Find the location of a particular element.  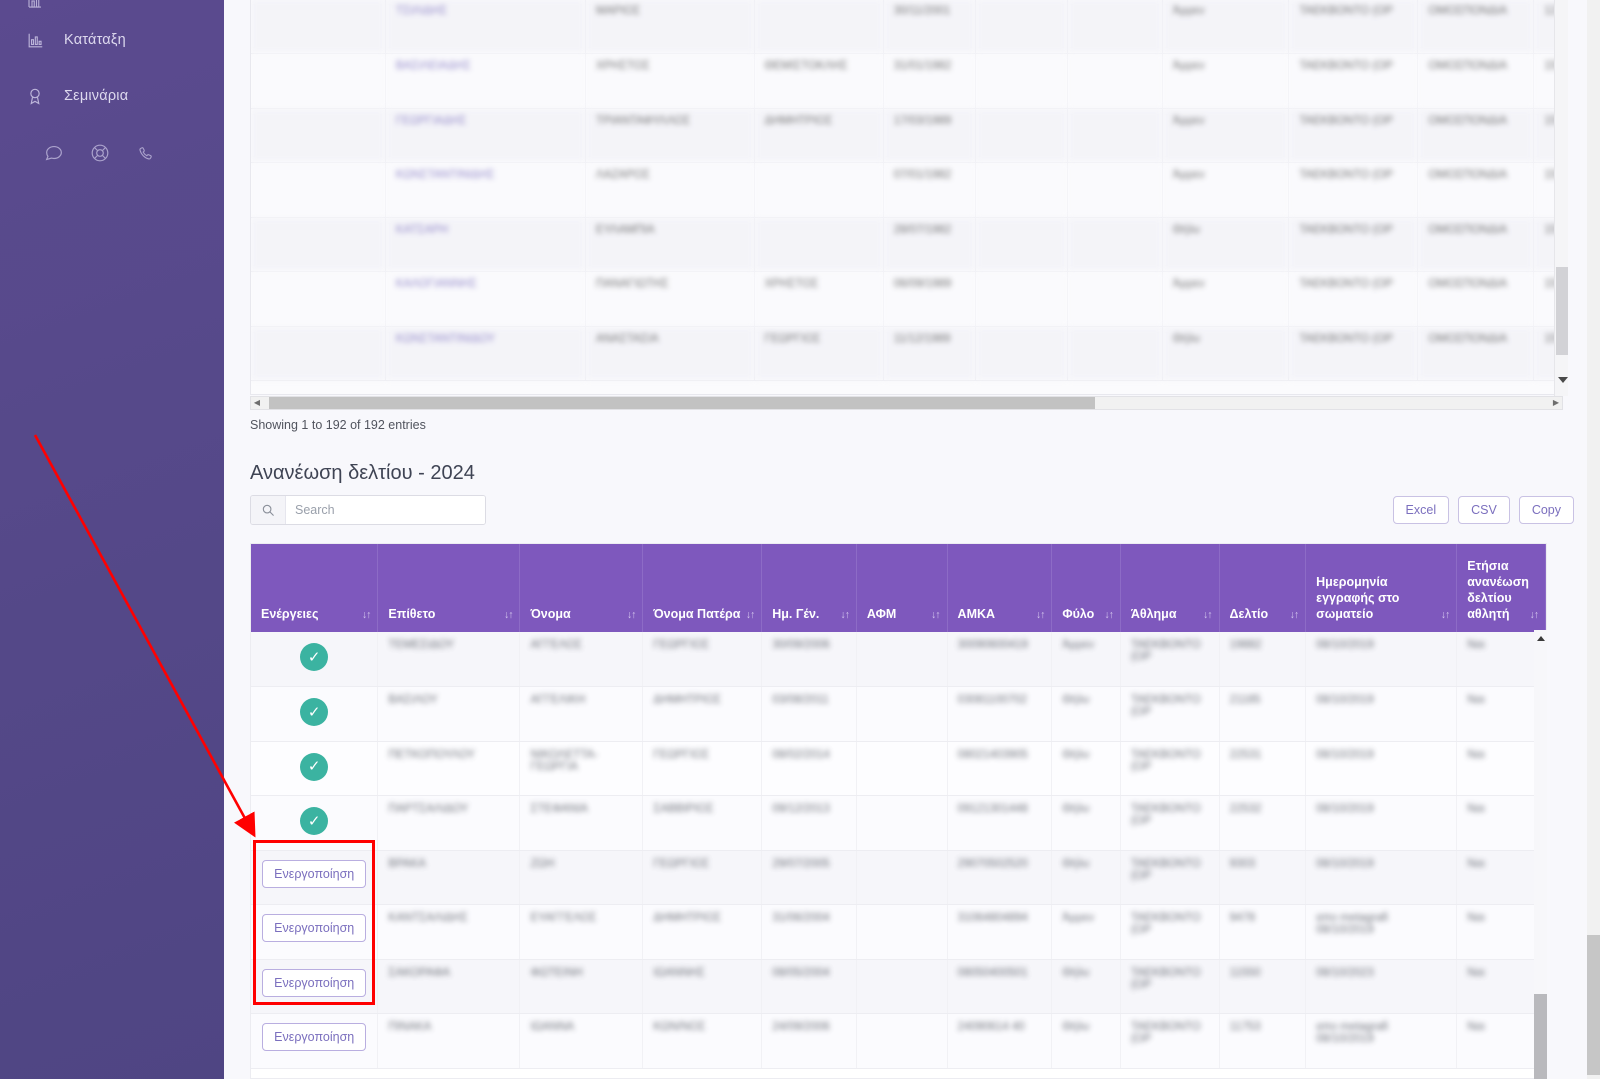

top-table-horizontal-scrollbar: ◀ ▶ is located at coordinates (906, 403).